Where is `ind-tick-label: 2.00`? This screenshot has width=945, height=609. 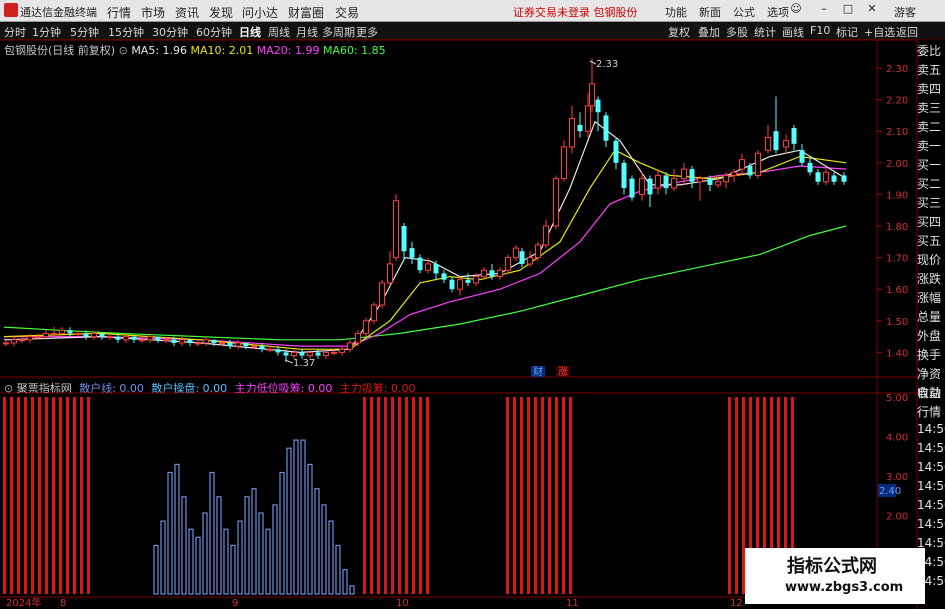
ind-tick-label: 2.00 is located at coordinates (897, 517).